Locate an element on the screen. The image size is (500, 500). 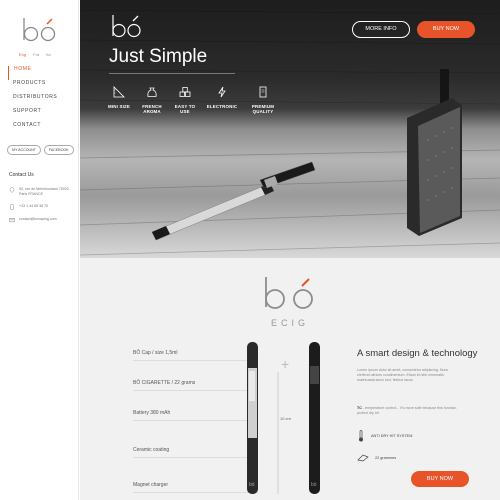
feature-french-aroma: FRENCH AROMA is located at coordinates (152, 100).